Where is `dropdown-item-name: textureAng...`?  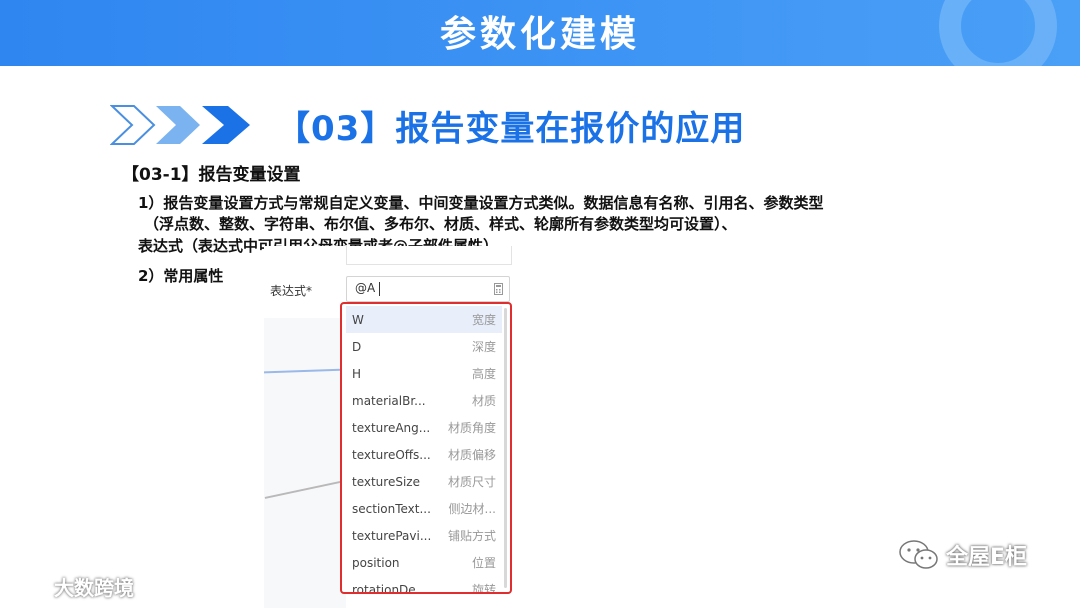
dropdown-item-name: textureAng... is located at coordinates (391, 427).